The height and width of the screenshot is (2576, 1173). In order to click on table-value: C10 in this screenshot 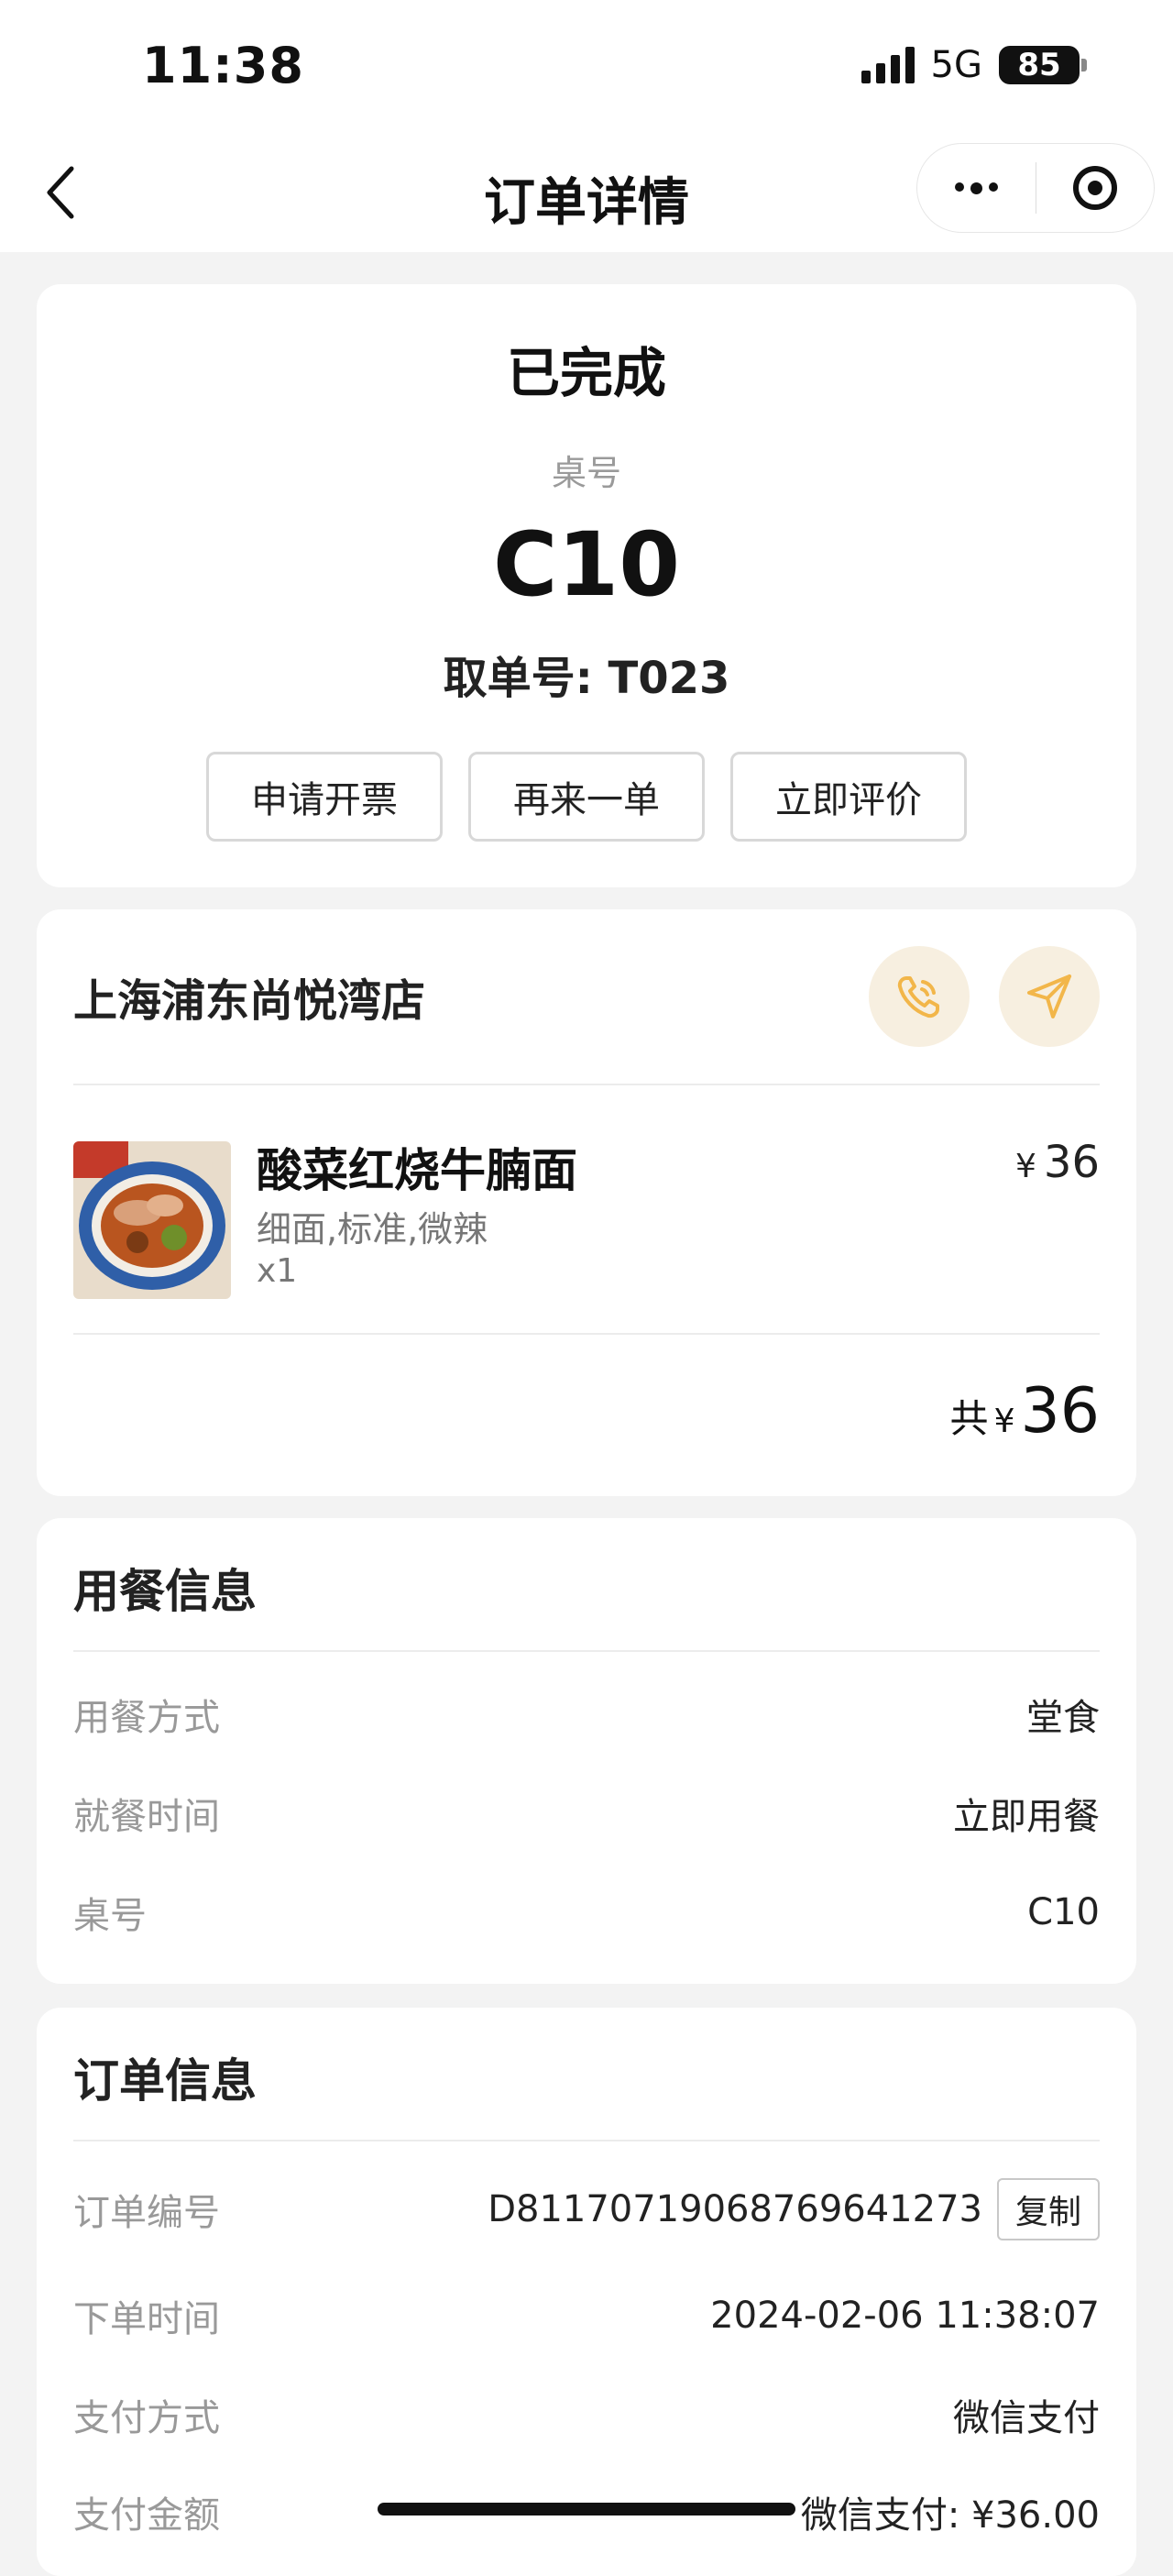, I will do `click(1063, 1912)`.